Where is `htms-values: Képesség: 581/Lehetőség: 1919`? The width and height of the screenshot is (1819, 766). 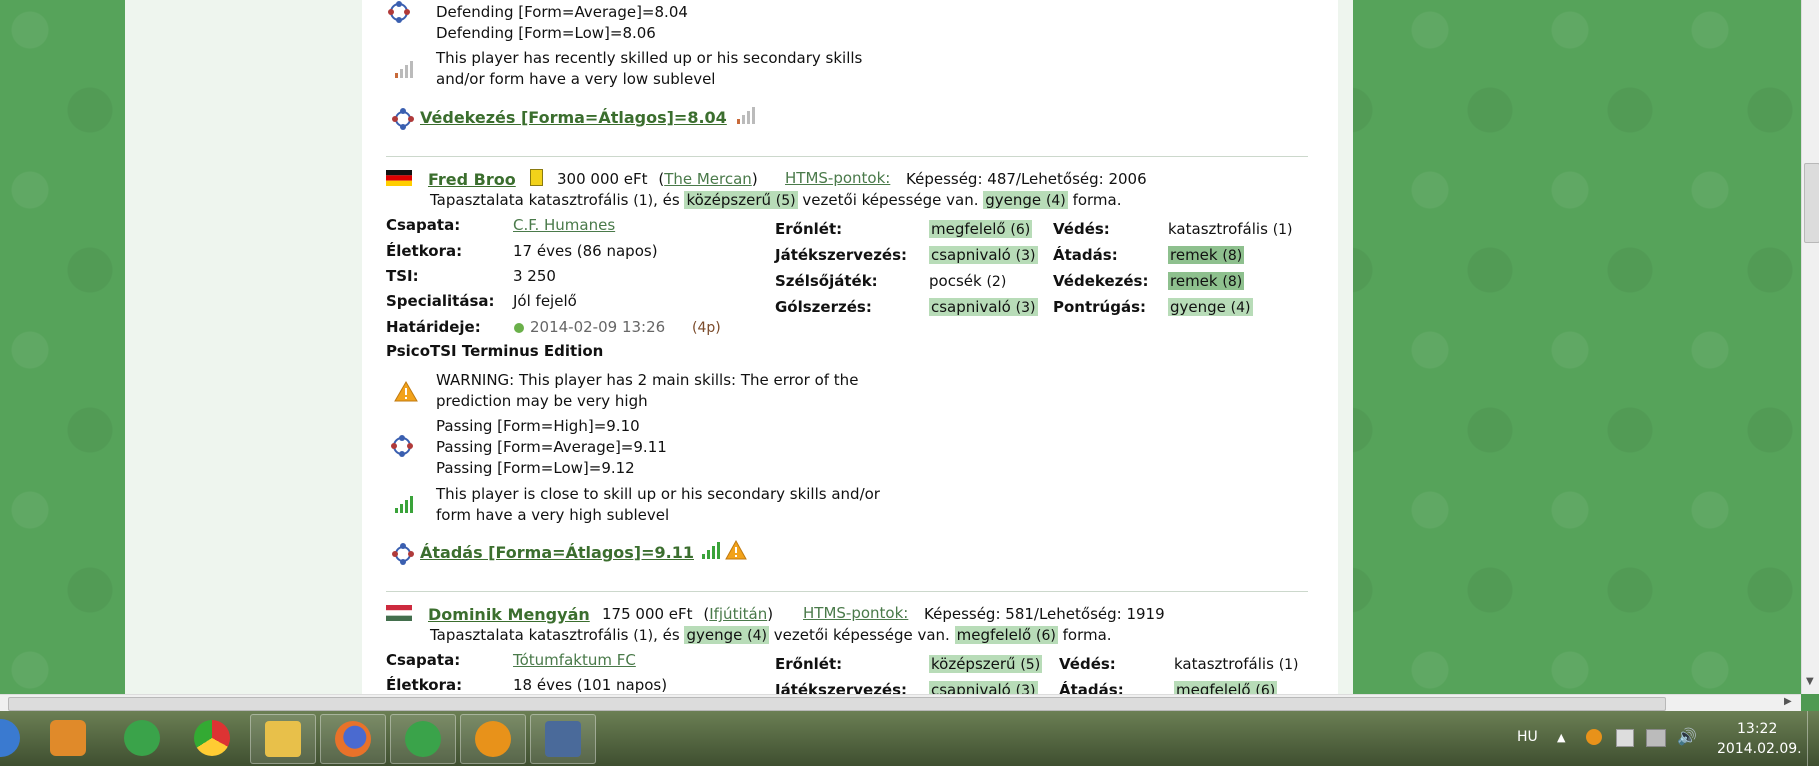
htms-values: Képesség: 581/Lehetőség: 1919 is located at coordinates (1044, 614).